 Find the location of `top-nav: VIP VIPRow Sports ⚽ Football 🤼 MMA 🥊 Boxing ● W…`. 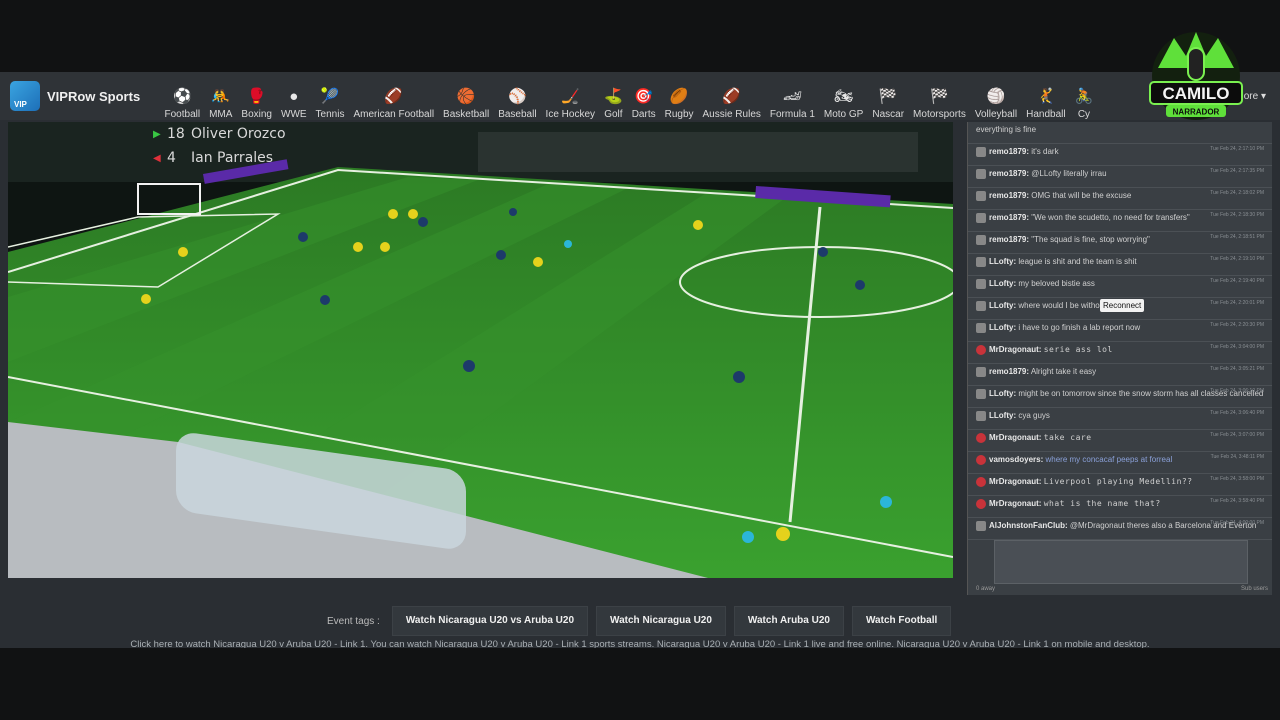

top-nav: VIP VIPRow Sports ⚽ Football 🤼 MMA 🥊 Boxing ● W… is located at coordinates (640, 96).